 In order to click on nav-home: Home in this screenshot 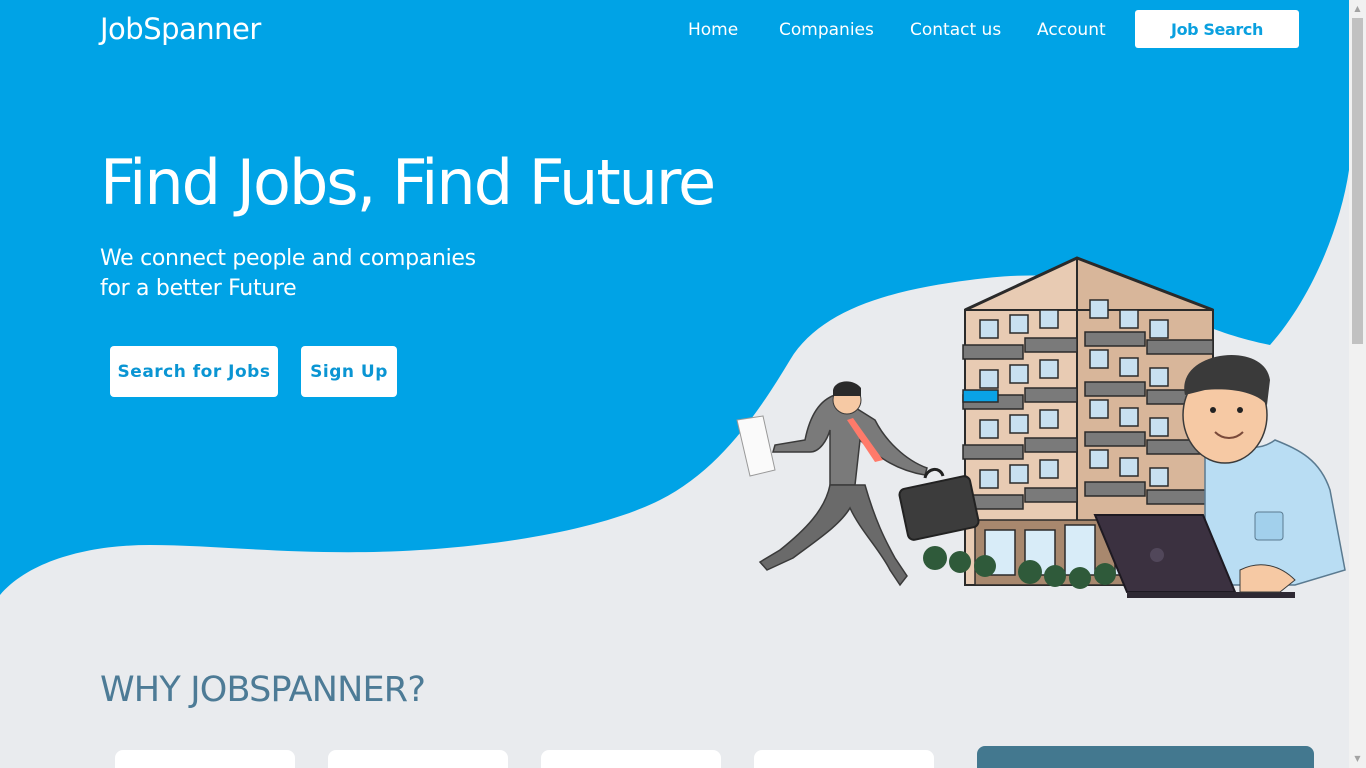, I will do `click(713, 30)`.